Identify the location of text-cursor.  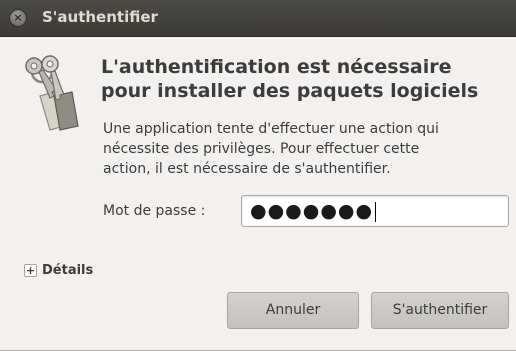
(376, 211).